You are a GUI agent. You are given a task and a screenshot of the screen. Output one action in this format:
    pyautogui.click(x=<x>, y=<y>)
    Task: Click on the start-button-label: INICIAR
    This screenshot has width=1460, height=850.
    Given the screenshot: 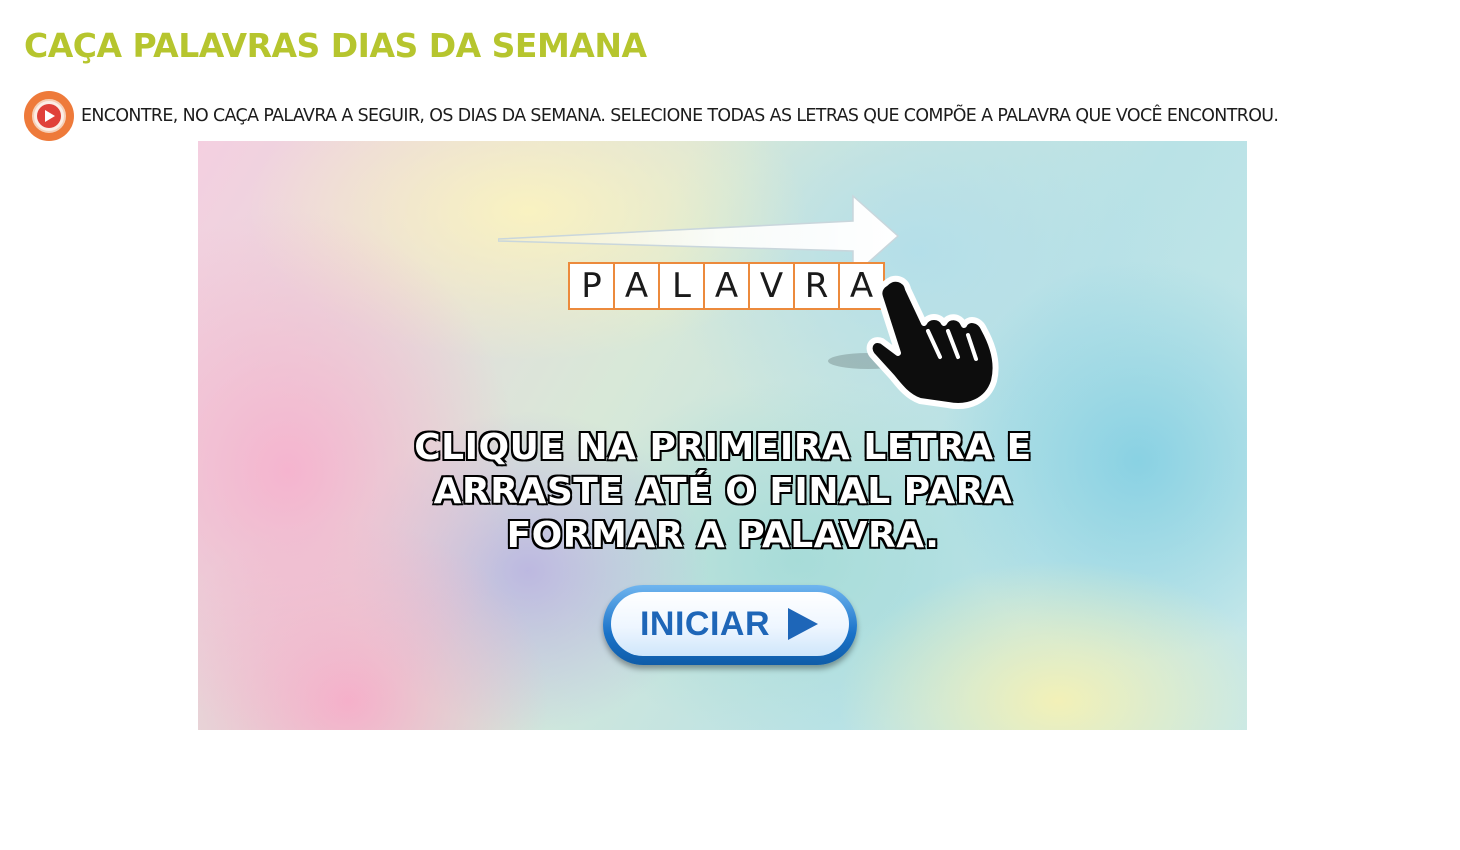 What is the action you would take?
    pyautogui.click(x=705, y=623)
    